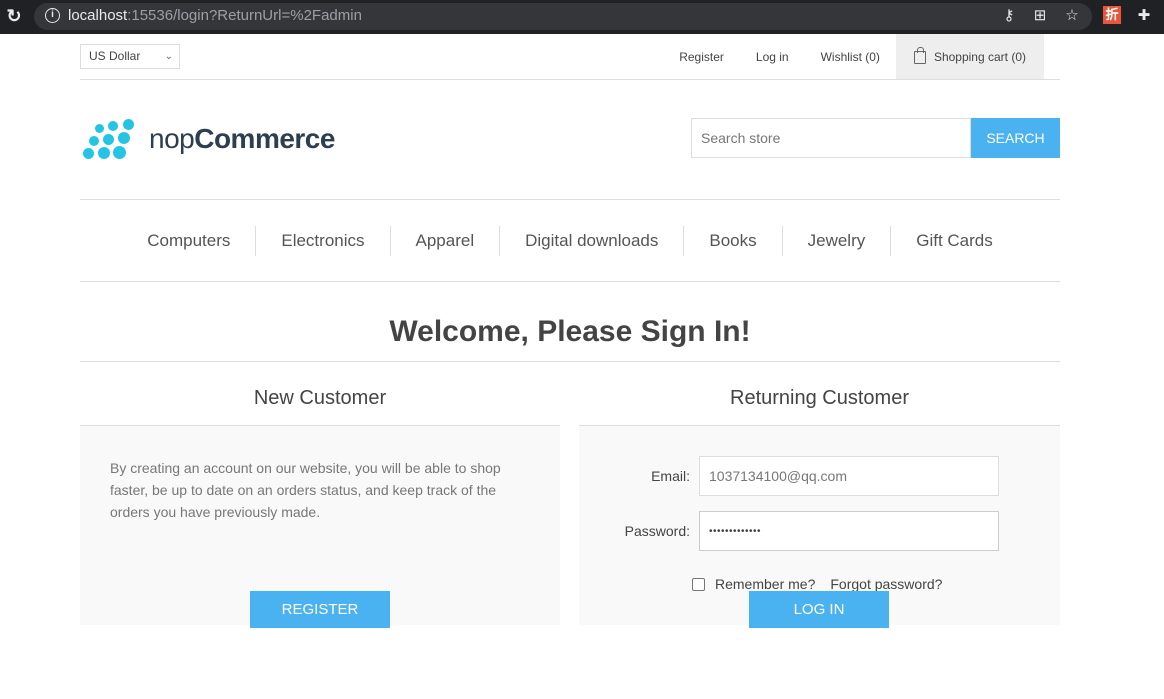 This screenshot has width=1164, height=699. I want to click on search-input, so click(831, 138).